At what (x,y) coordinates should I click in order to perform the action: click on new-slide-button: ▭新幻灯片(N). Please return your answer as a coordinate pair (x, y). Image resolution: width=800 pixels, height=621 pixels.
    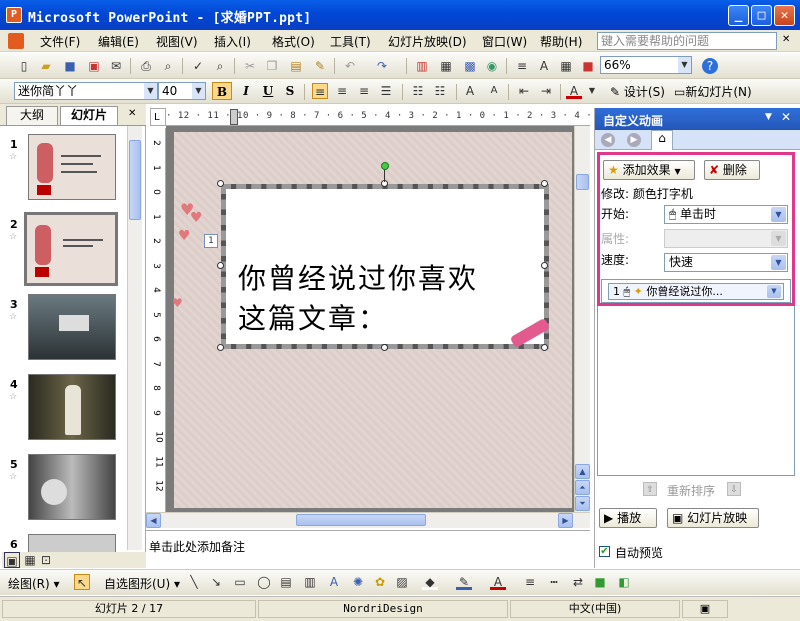
    Looking at the image, I should click on (713, 91).